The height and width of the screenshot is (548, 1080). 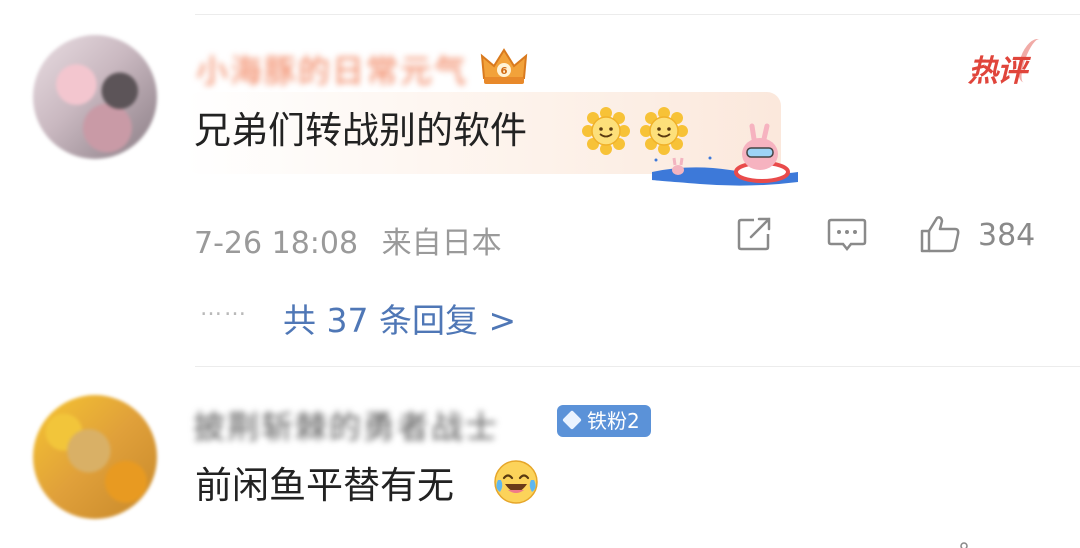 I want to click on svg-text: 6, so click(x=504, y=71).